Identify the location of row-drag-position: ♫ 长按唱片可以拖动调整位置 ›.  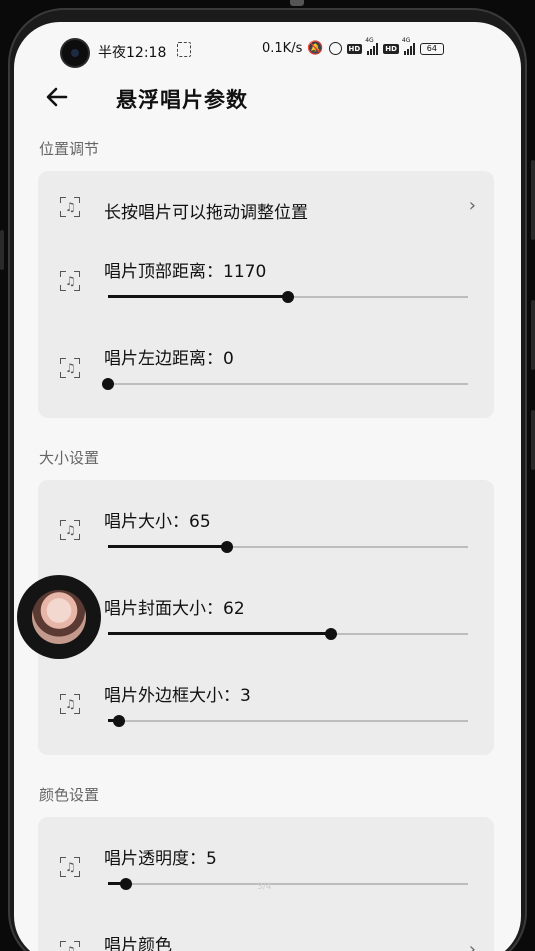
(266, 206).